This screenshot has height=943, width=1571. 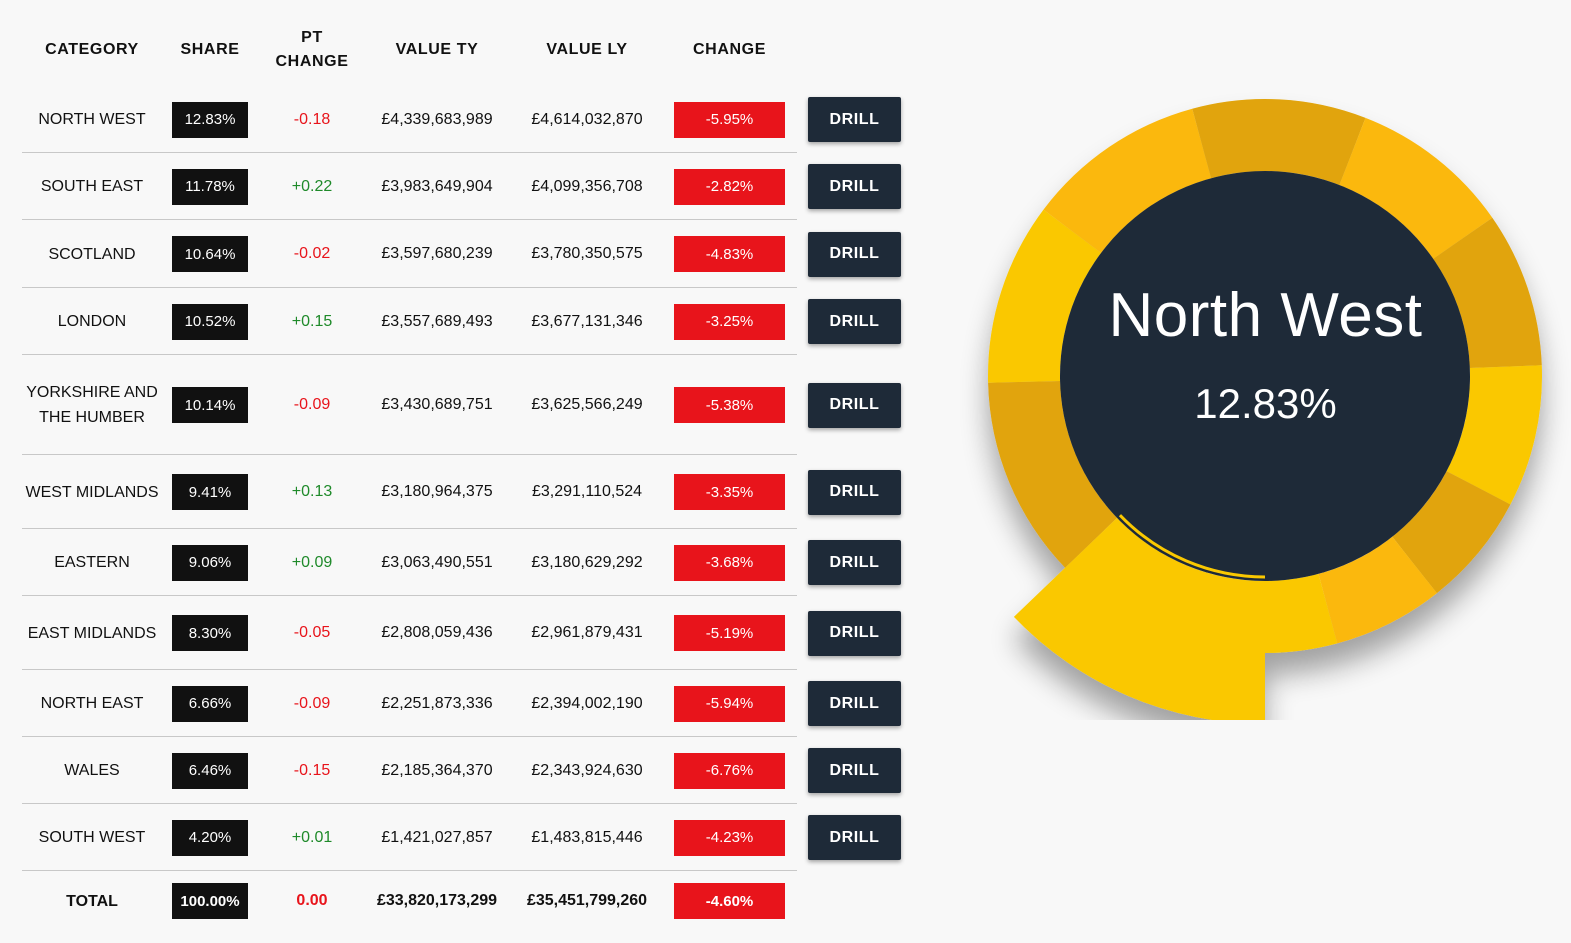 I want to click on share-badge: 12.83%, so click(x=210, y=119).